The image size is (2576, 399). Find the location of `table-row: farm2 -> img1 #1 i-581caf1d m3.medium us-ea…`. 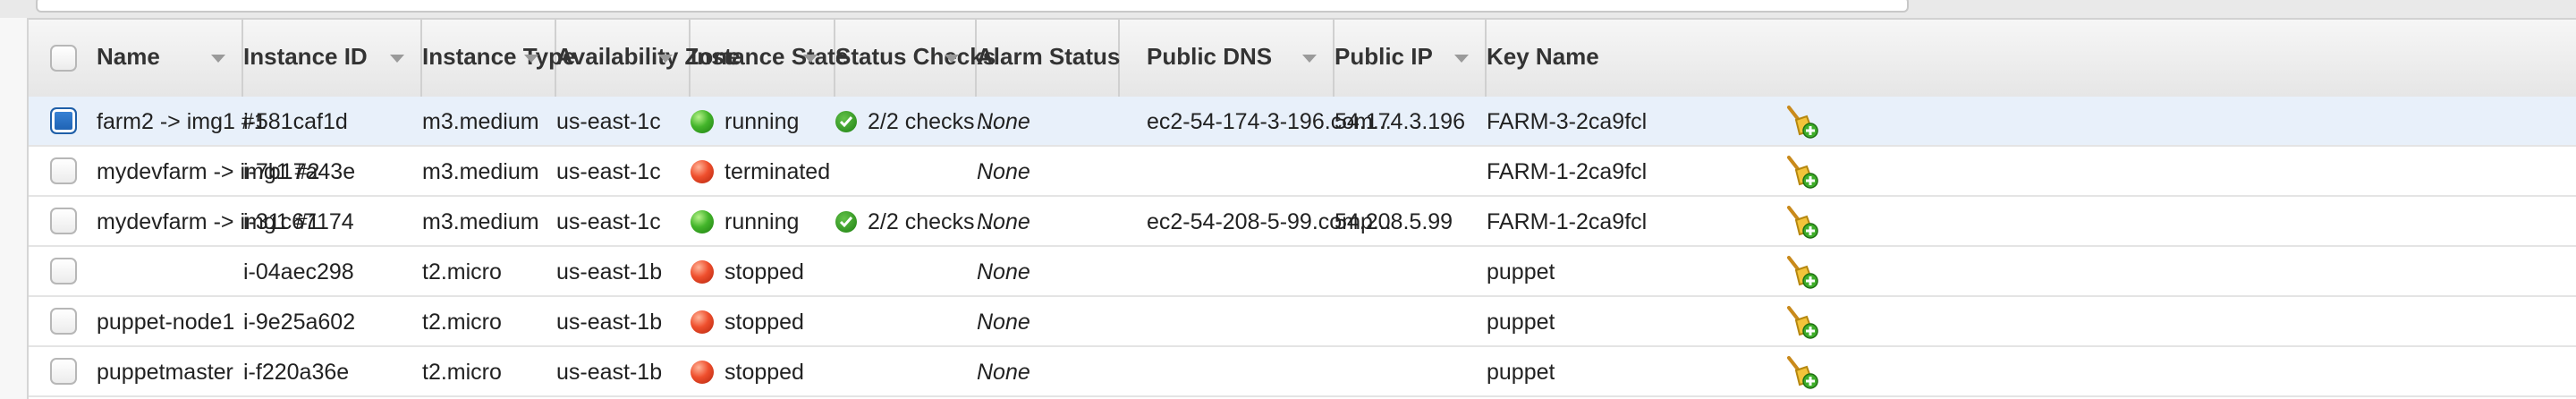

table-row: farm2 -> img1 #1 i-581caf1d m3.medium us-ea… is located at coordinates (1302, 122).